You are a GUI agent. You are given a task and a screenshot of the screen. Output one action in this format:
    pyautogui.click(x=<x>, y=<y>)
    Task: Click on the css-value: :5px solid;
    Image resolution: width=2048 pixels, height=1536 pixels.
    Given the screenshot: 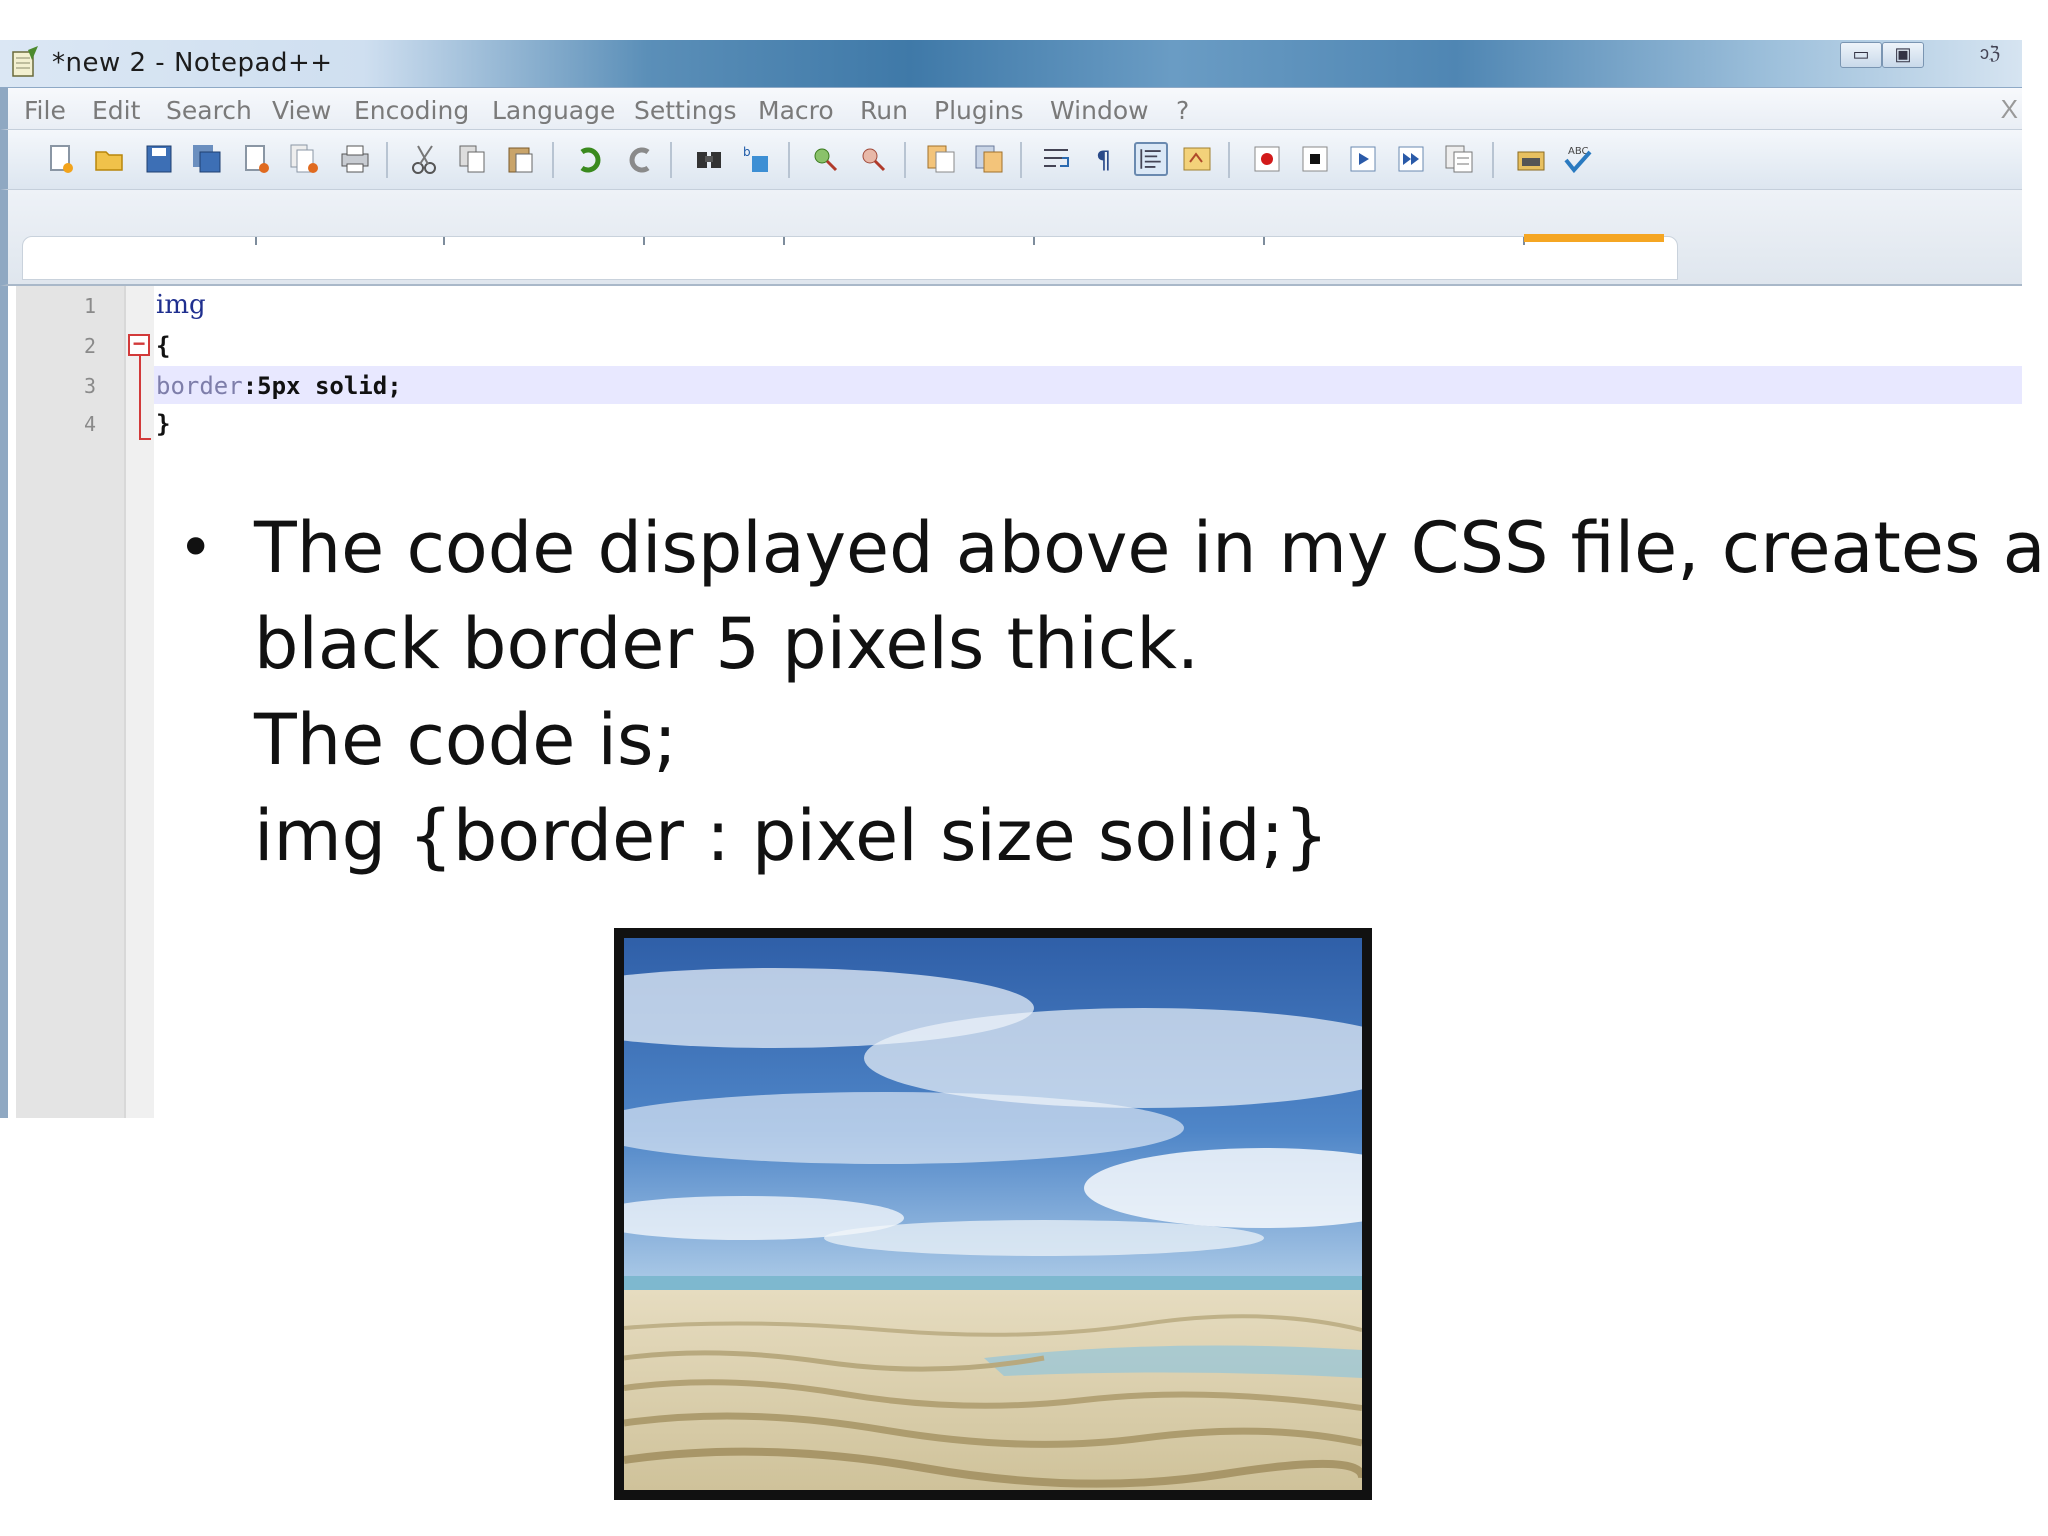 What is the action you would take?
    pyautogui.click(x=322, y=386)
    